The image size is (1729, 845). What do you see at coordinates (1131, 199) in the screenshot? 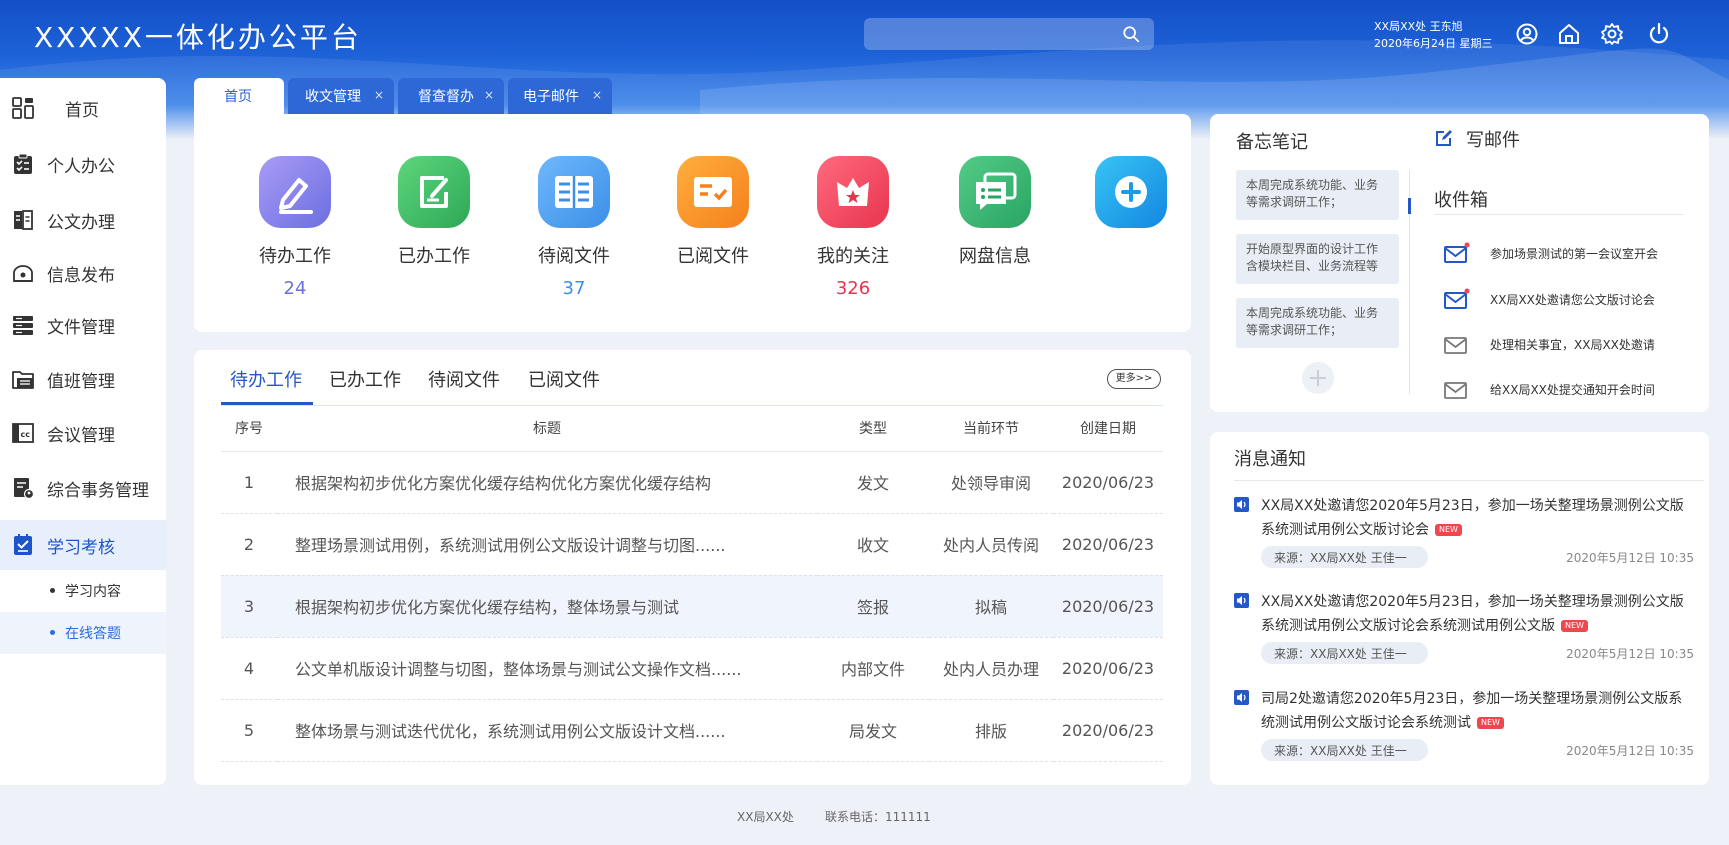
I see `shortcut-add` at bounding box center [1131, 199].